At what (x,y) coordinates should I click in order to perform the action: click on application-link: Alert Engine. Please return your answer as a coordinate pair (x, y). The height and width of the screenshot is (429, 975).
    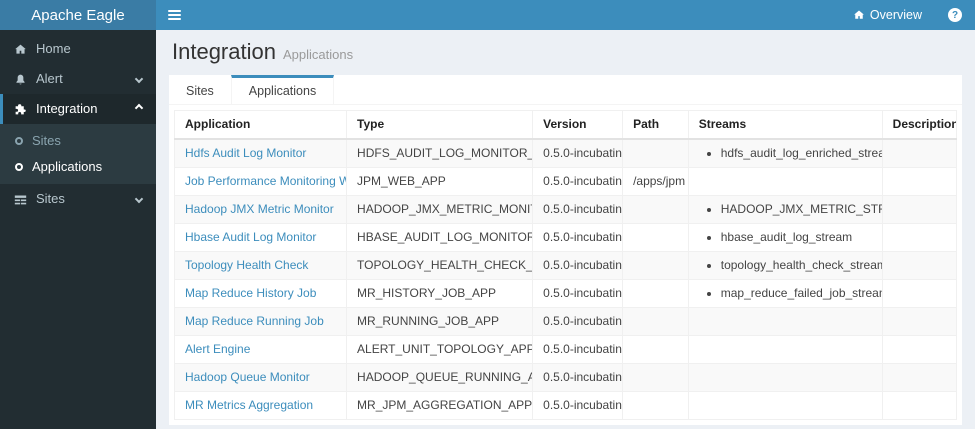
    Looking at the image, I should click on (217, 349).